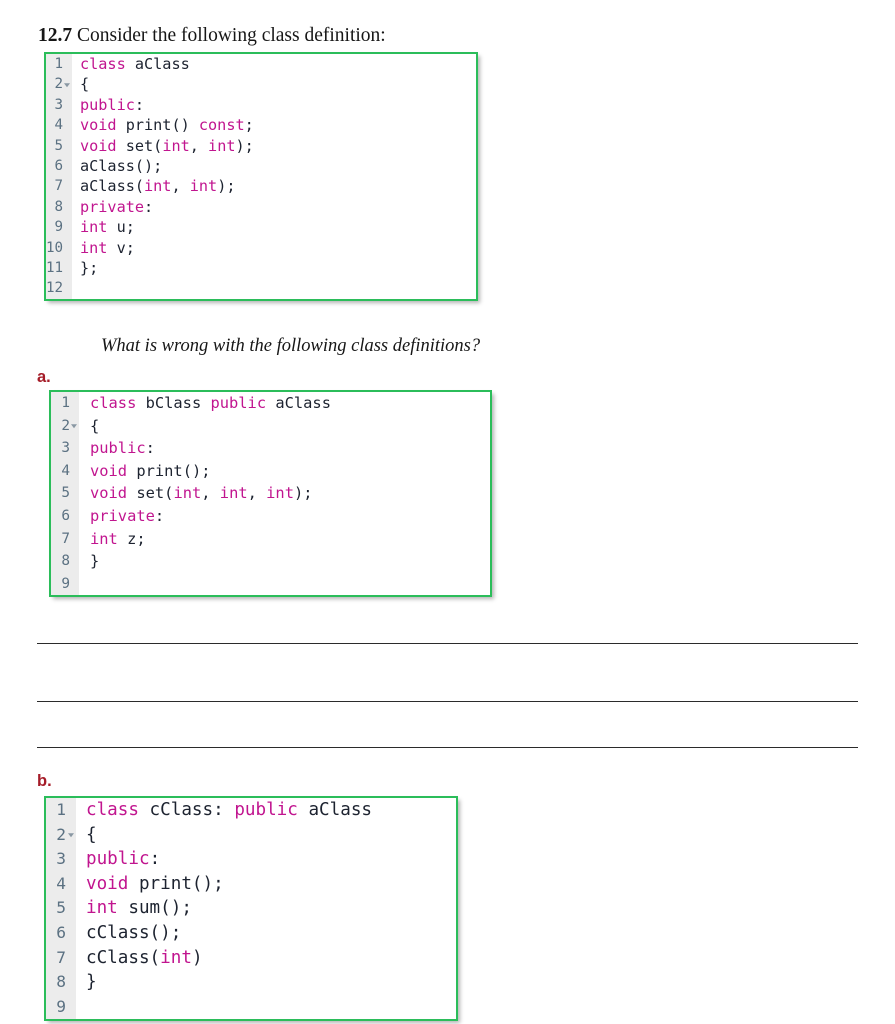 This screenshot has height=1024, width=895. I want to click on code-line: 7 aClass(int, int);, so click(261, 186).